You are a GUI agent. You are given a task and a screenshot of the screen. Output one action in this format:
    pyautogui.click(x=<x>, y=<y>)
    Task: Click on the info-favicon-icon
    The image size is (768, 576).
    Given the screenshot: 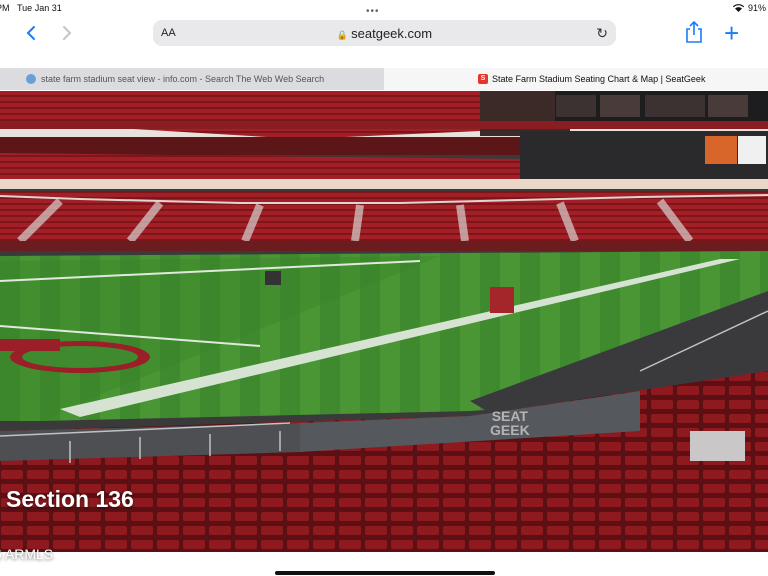 What is the action you would take?
    pyautogui.click(x=31, y=79)
    